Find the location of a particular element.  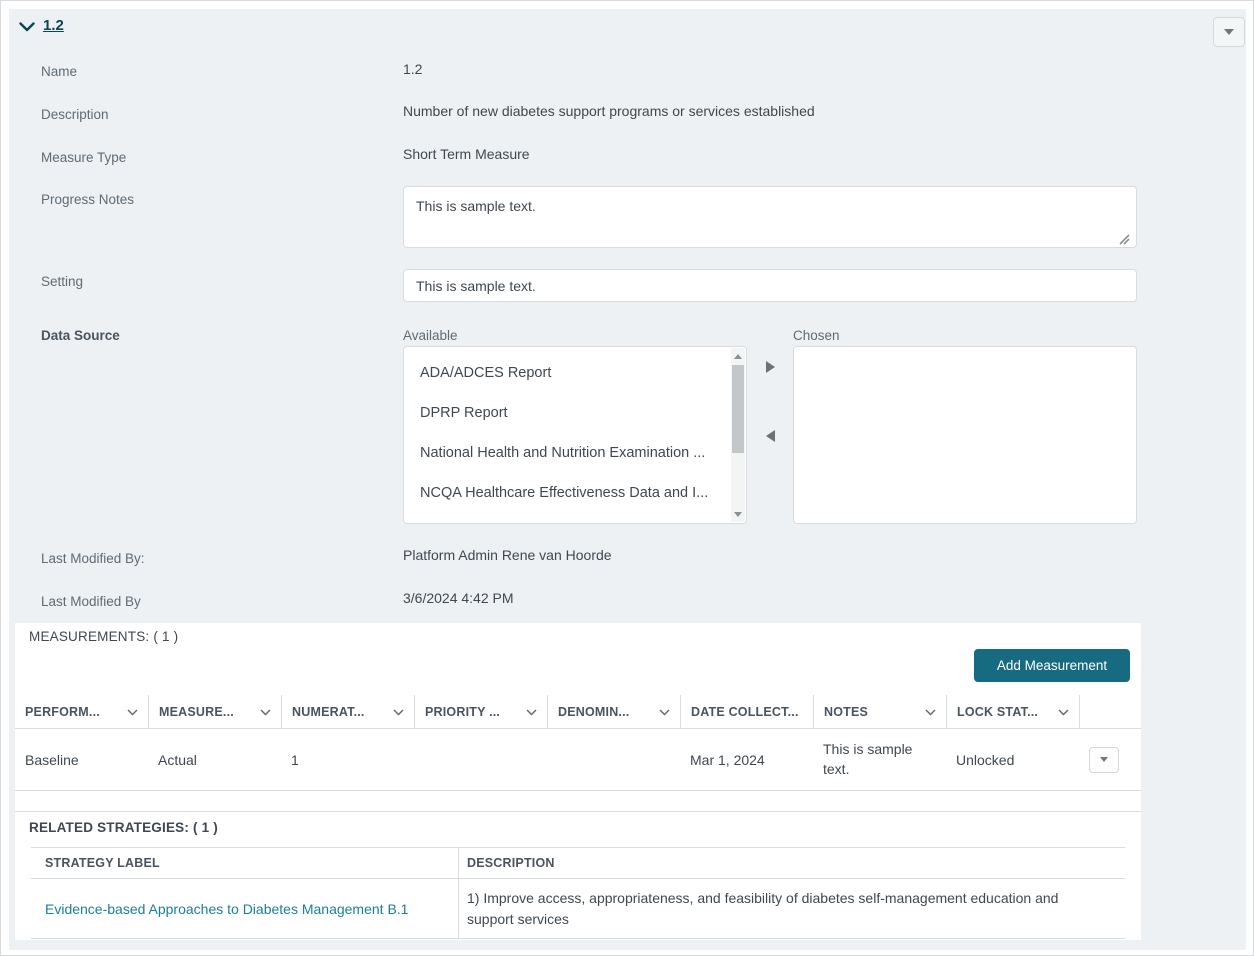

available-caption: Available is located at coordinates (430, 335).